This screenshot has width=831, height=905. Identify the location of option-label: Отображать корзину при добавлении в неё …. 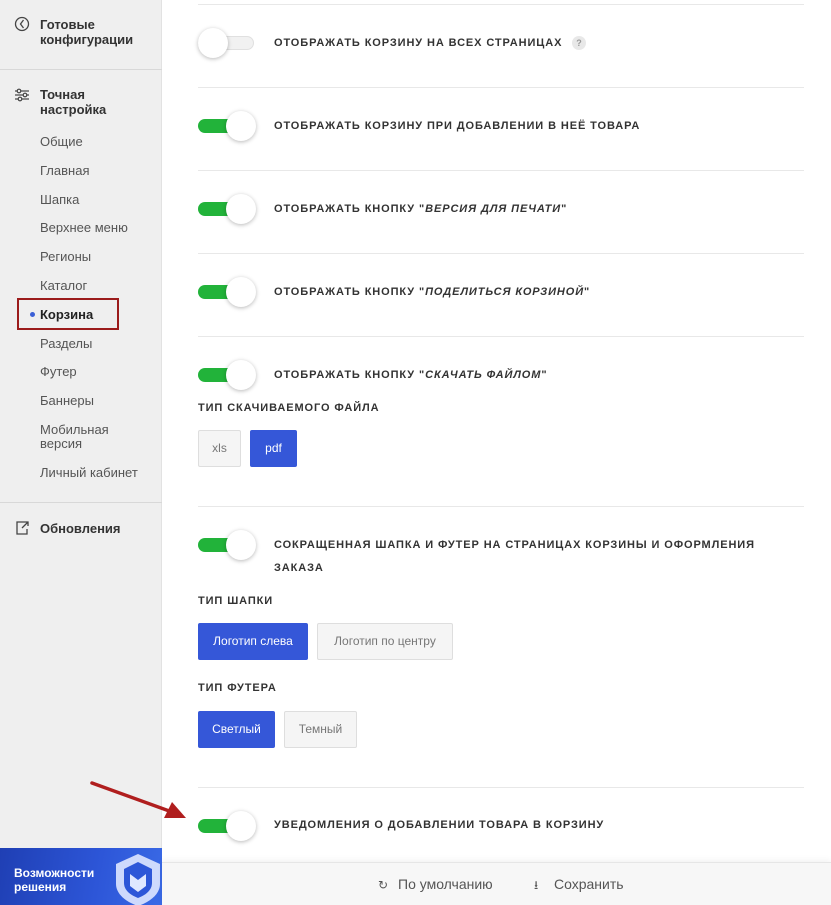
(457, 126).